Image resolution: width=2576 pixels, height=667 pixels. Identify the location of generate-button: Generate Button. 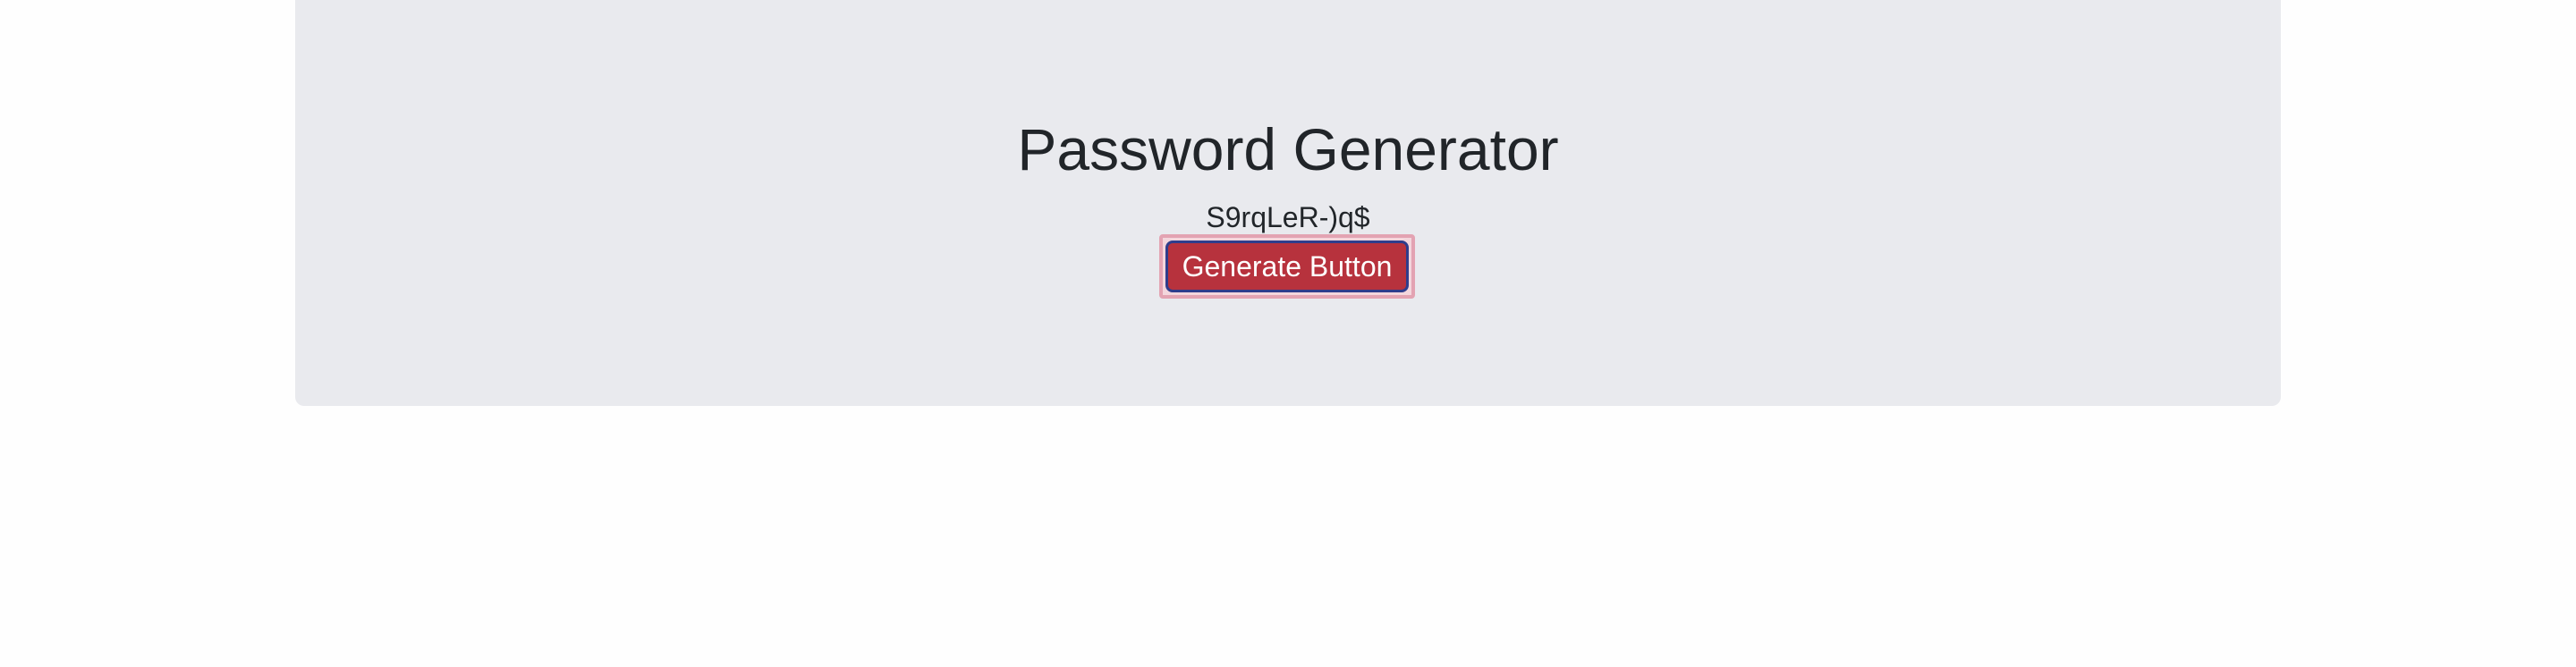
(1287, 266).